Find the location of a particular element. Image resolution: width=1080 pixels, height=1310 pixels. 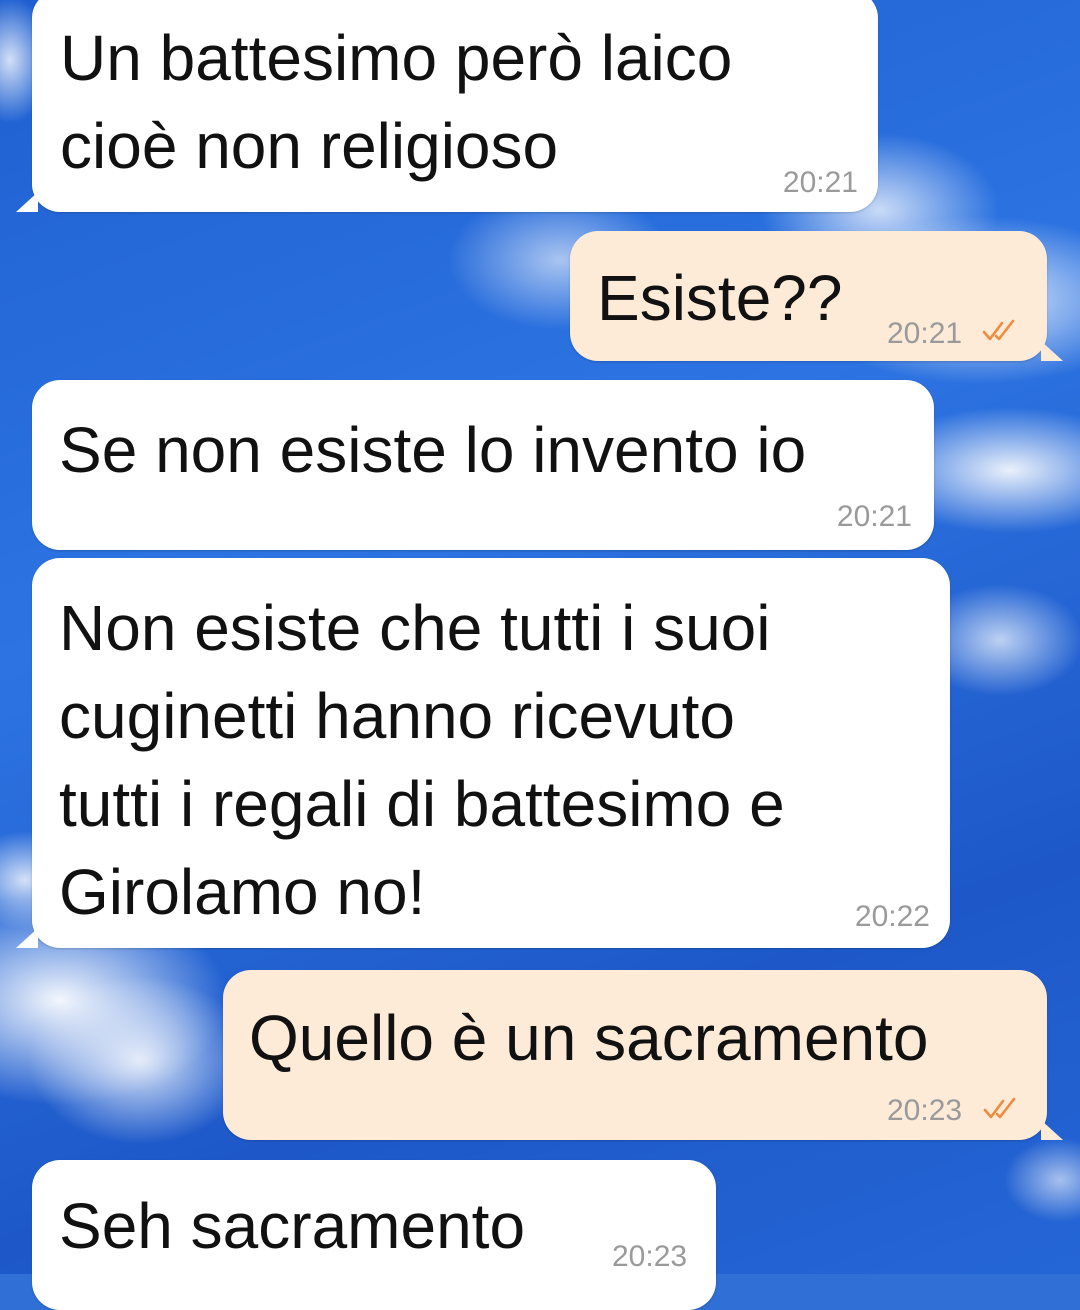

message-timestamp: 20:22 is located at coordinates (892, 916).